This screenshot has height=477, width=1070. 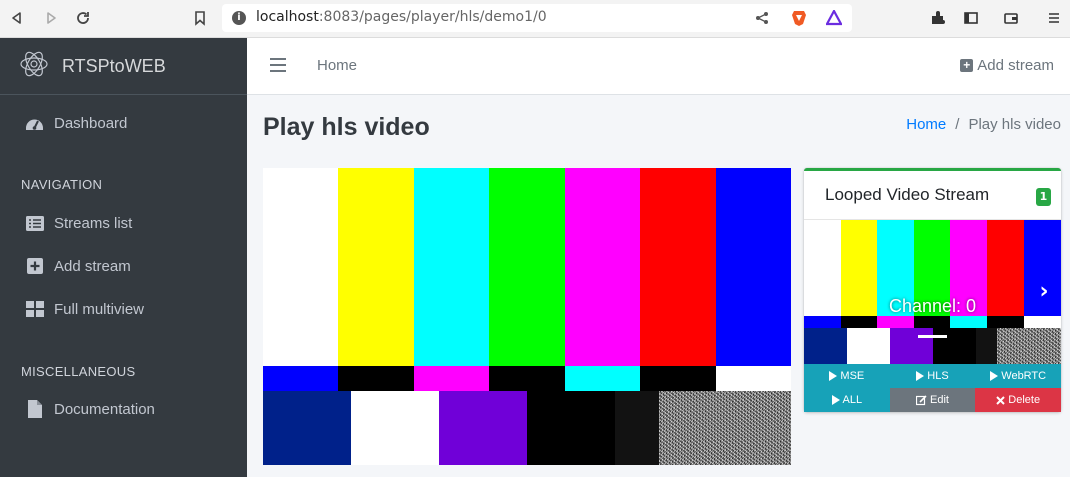 What do you see at coordinates (34, 309) in the screenshot?
I see `grid-icon` at bounding box center [34, 309].